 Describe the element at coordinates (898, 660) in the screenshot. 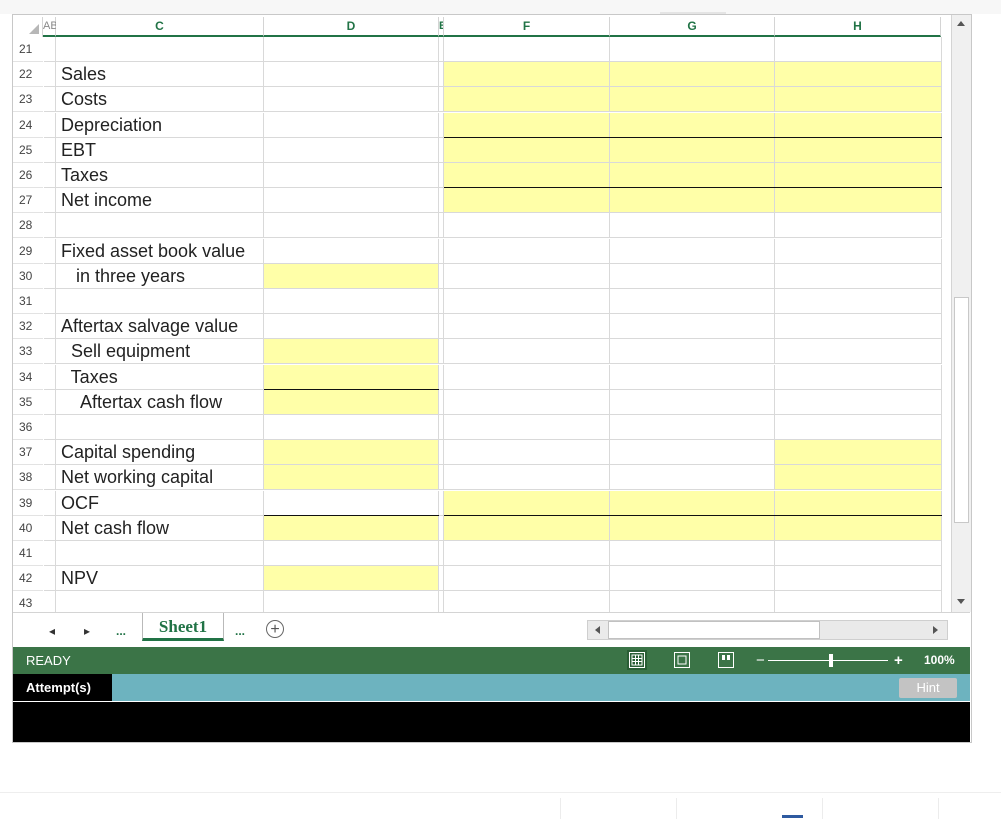

I see `zoom-in-button: +` at that location.